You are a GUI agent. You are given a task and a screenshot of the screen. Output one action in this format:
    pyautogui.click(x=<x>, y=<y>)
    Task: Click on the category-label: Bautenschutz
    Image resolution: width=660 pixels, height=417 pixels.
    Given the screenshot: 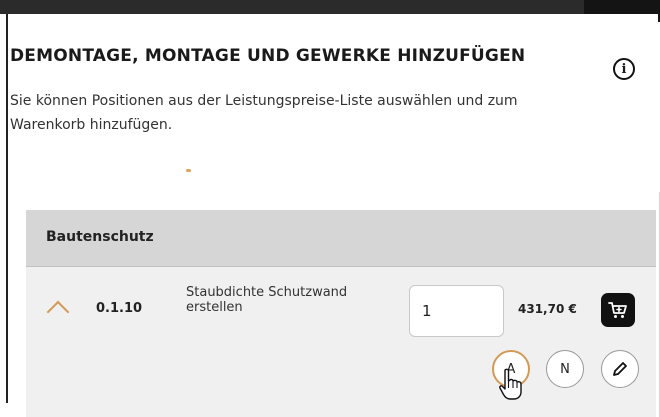 What is the action you would take?
    pyautogui.click(x=100, y=237)
    